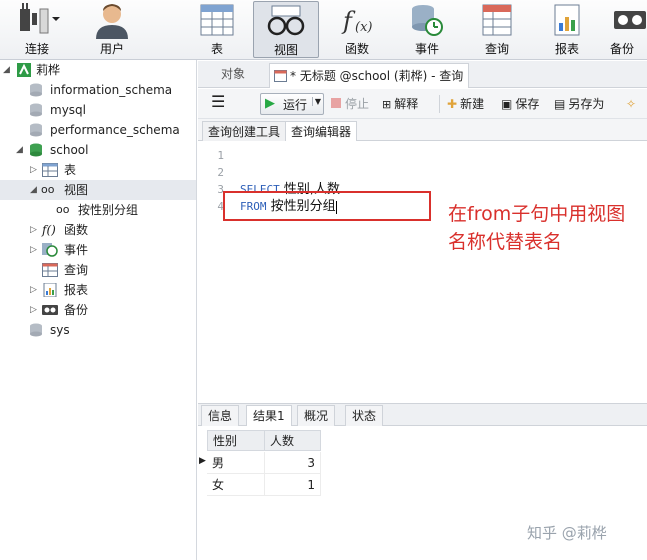 This screenshot has width=647, height=560. What do you see at coordinates (202, 461) in the screenshot?
I see `row-pointer-icon: ▶` at bounding box center [202, 461].